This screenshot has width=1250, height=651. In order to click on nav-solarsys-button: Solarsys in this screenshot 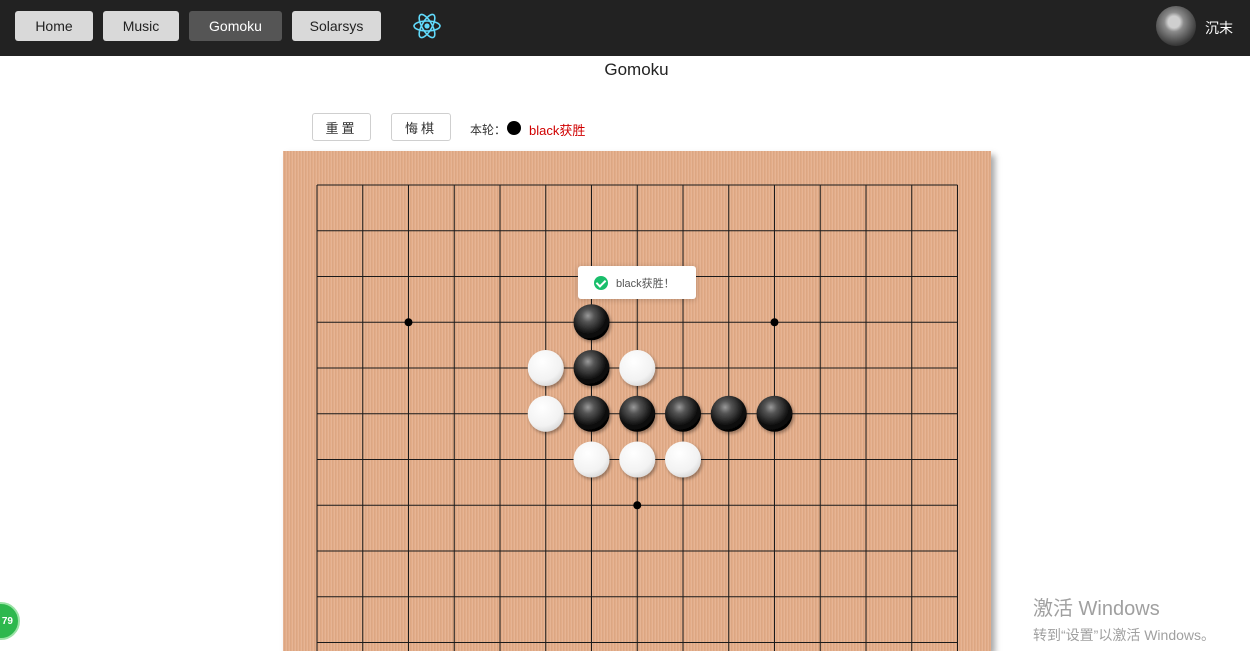, I will do `click(336, 26)`.